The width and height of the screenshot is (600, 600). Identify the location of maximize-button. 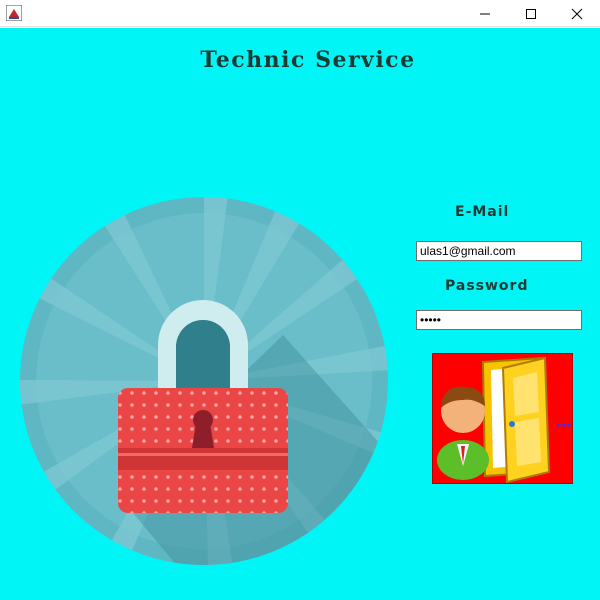
(531, 13).